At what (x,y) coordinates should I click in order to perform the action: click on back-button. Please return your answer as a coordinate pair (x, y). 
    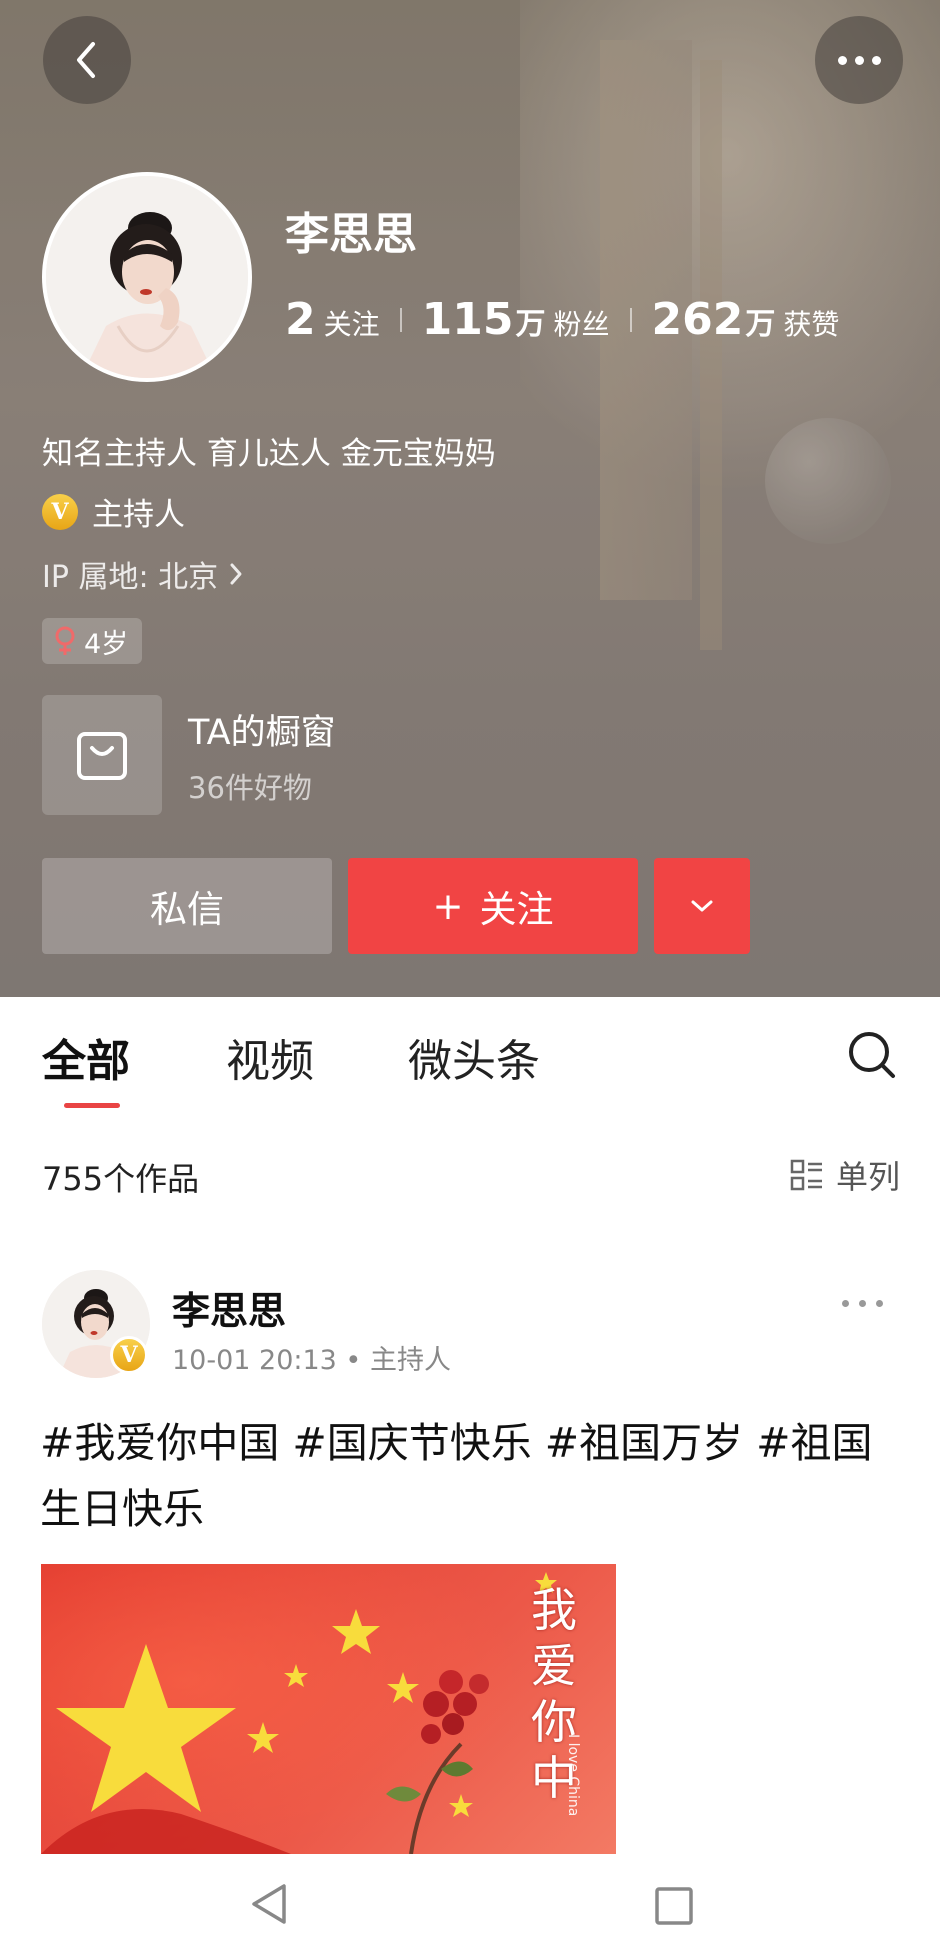
    Looking at the image, I should click on (87, 60).